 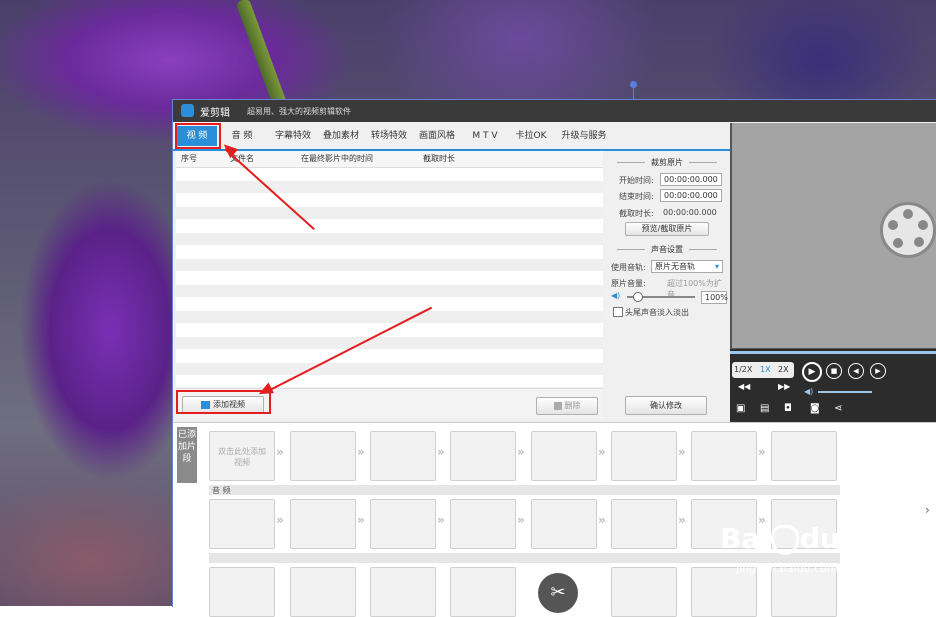 What do you see at coordinates (223, 402) in the screenshot?
I see `add-highlight-box` at bounding box center [223, 402].